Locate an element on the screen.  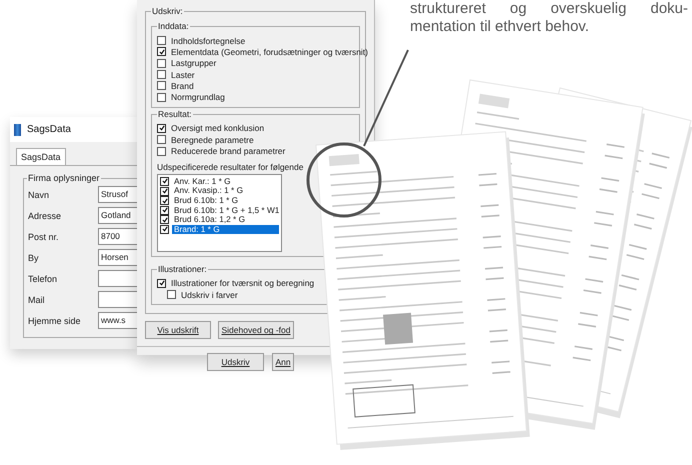
caption-line: mentation til ethvert behov. is located at coordinates (500, 27).